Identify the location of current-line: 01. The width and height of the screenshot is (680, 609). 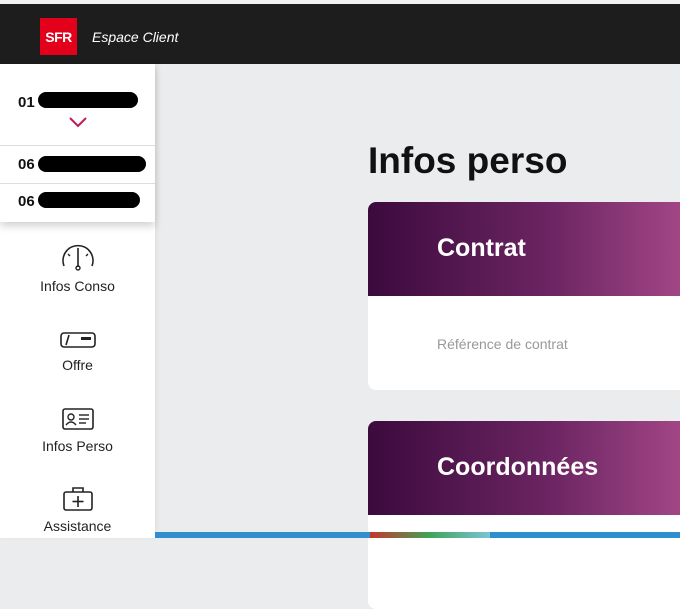
(77, 105).